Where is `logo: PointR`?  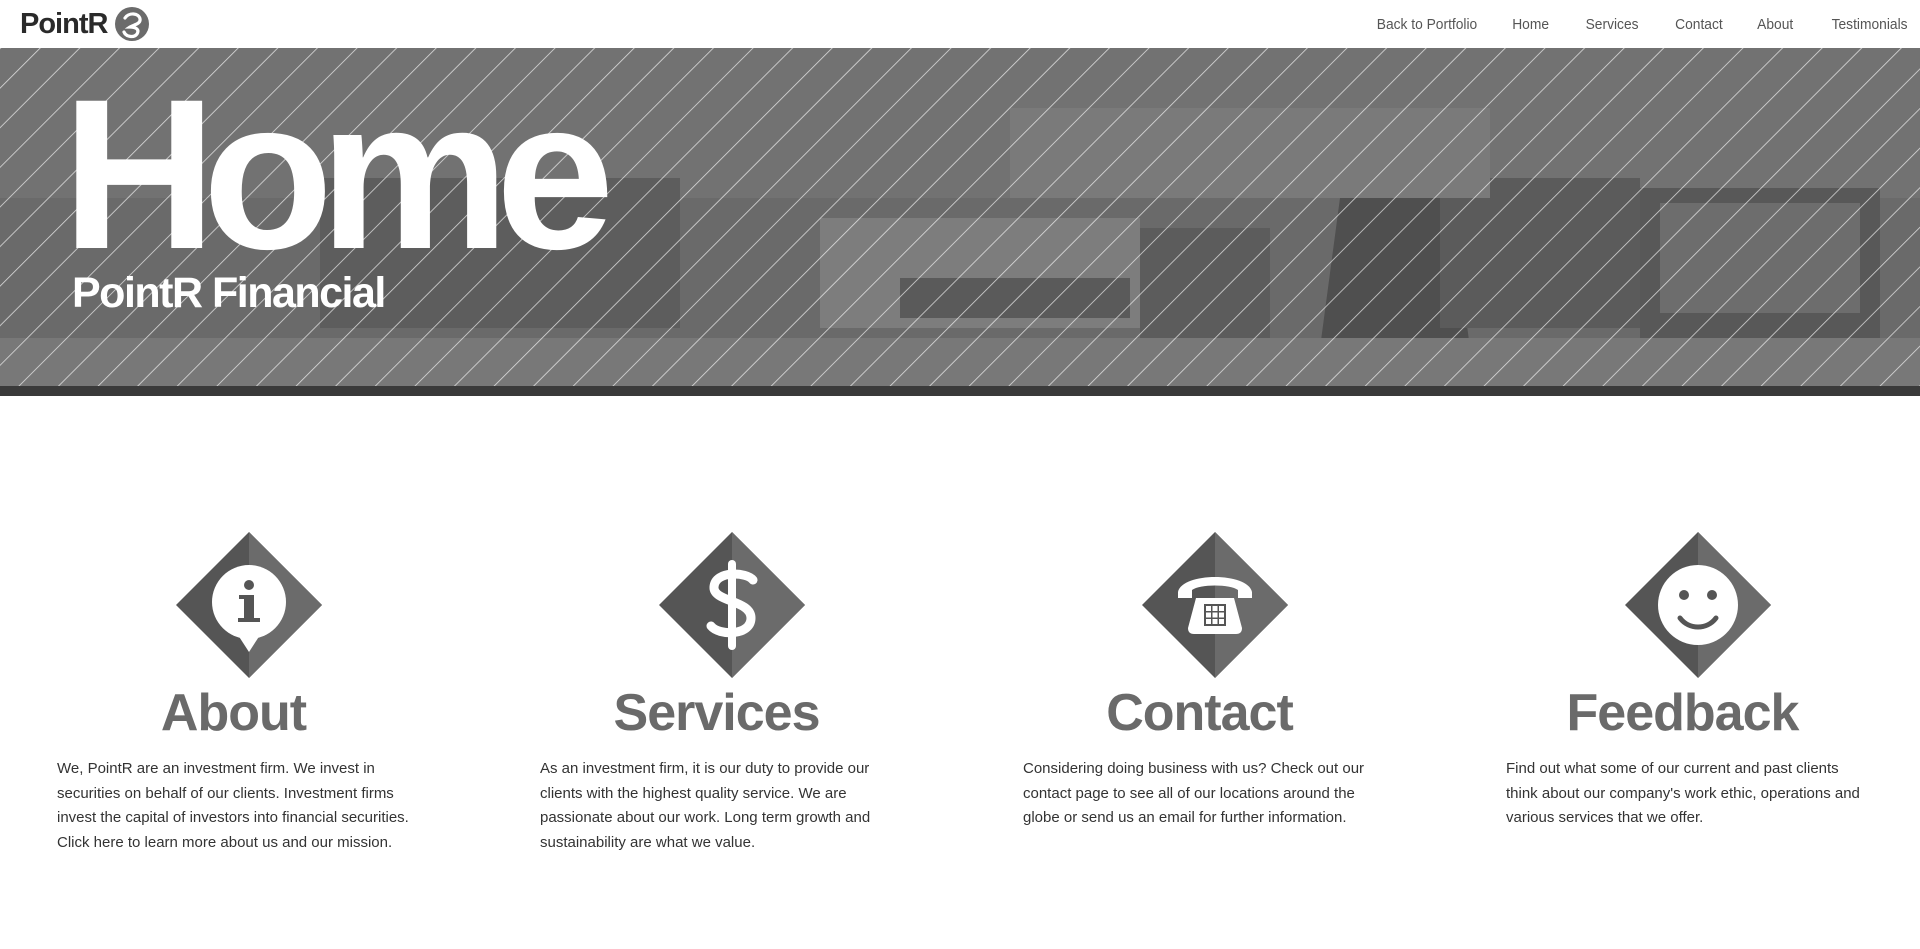 logo: PointR is located at coordinates (85, 24).